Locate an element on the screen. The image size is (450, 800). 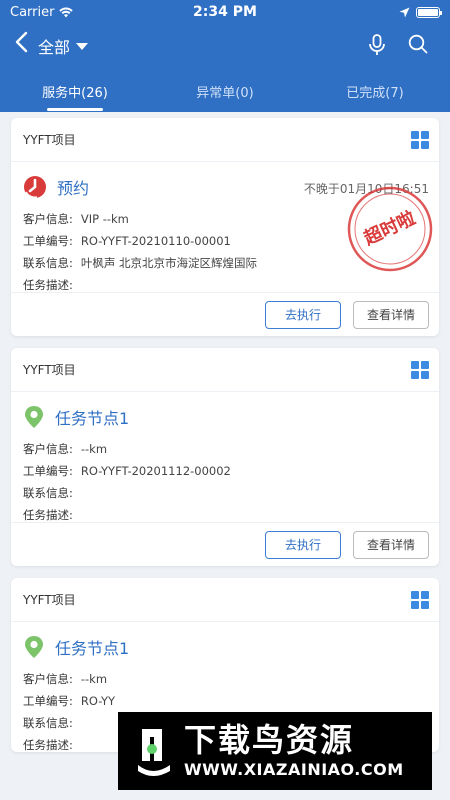
caret-down-icon is located at coordinates (82, 46).